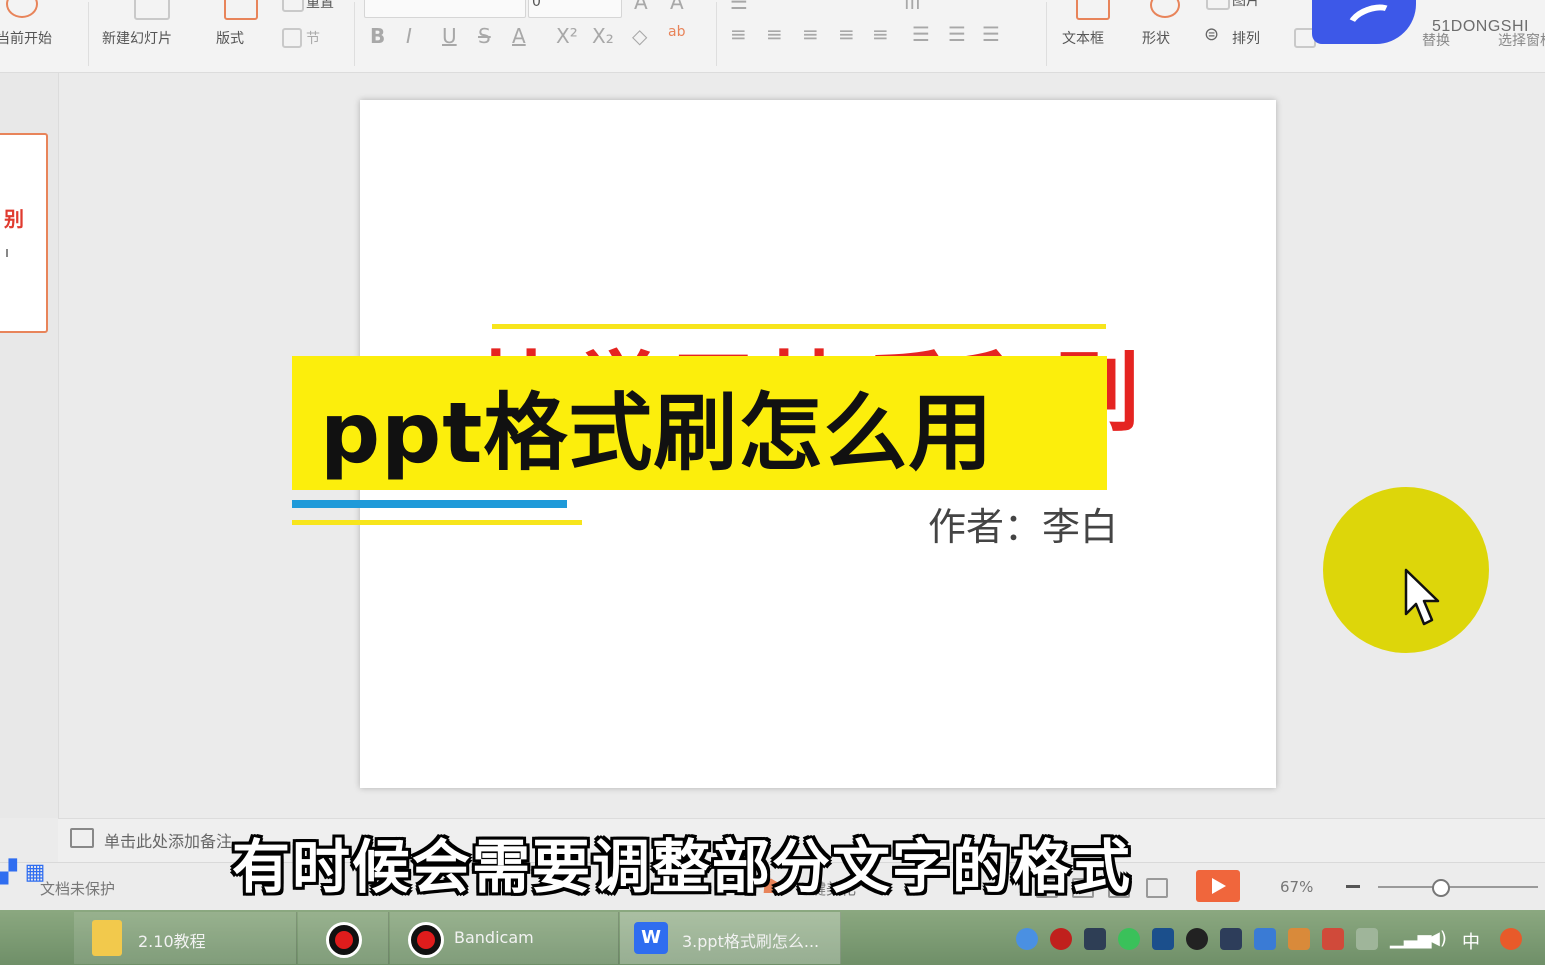 This screenshot has height=965, width=1545. I want to click on decor-yellow-line-bottom, so click(437, 522).